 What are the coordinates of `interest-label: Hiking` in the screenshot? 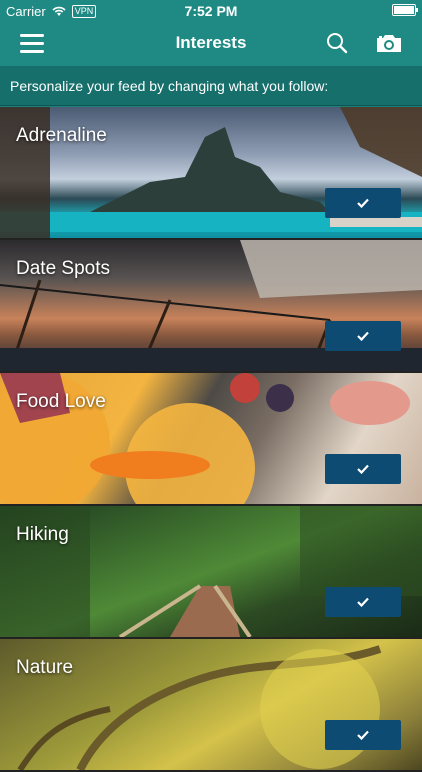 It's located at (42, 534).